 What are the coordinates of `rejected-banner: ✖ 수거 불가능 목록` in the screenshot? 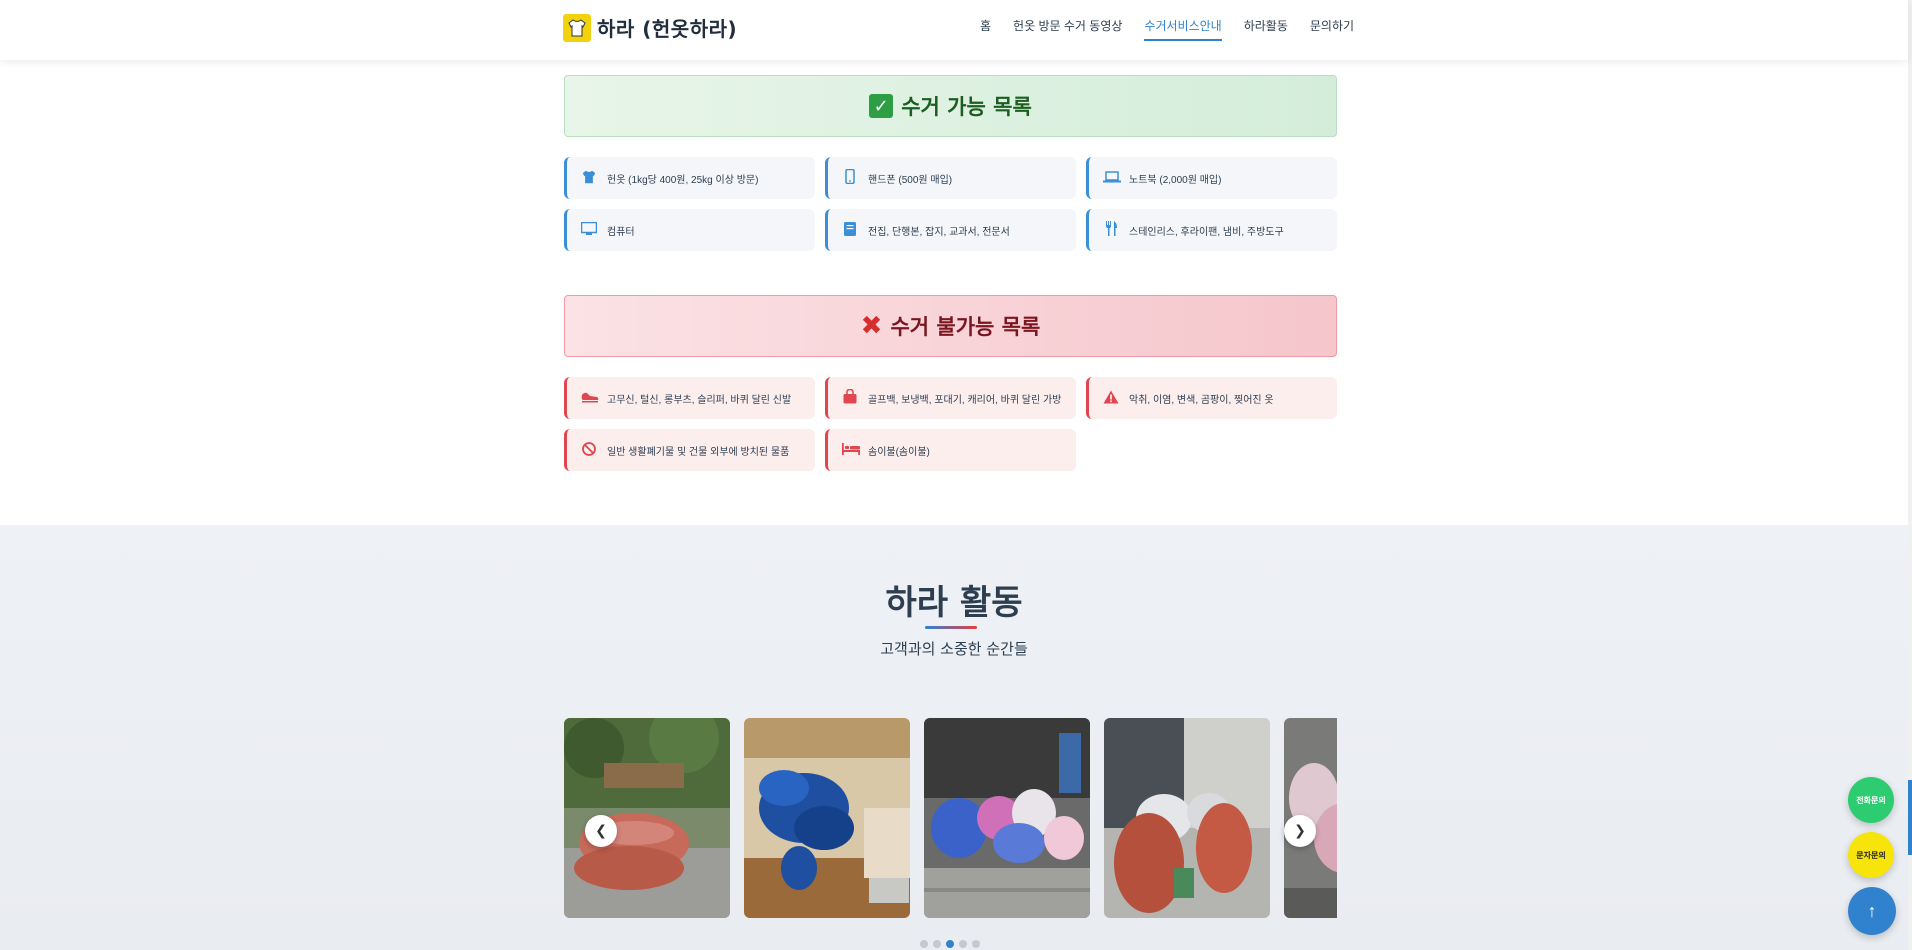 It's located at (950, 326).